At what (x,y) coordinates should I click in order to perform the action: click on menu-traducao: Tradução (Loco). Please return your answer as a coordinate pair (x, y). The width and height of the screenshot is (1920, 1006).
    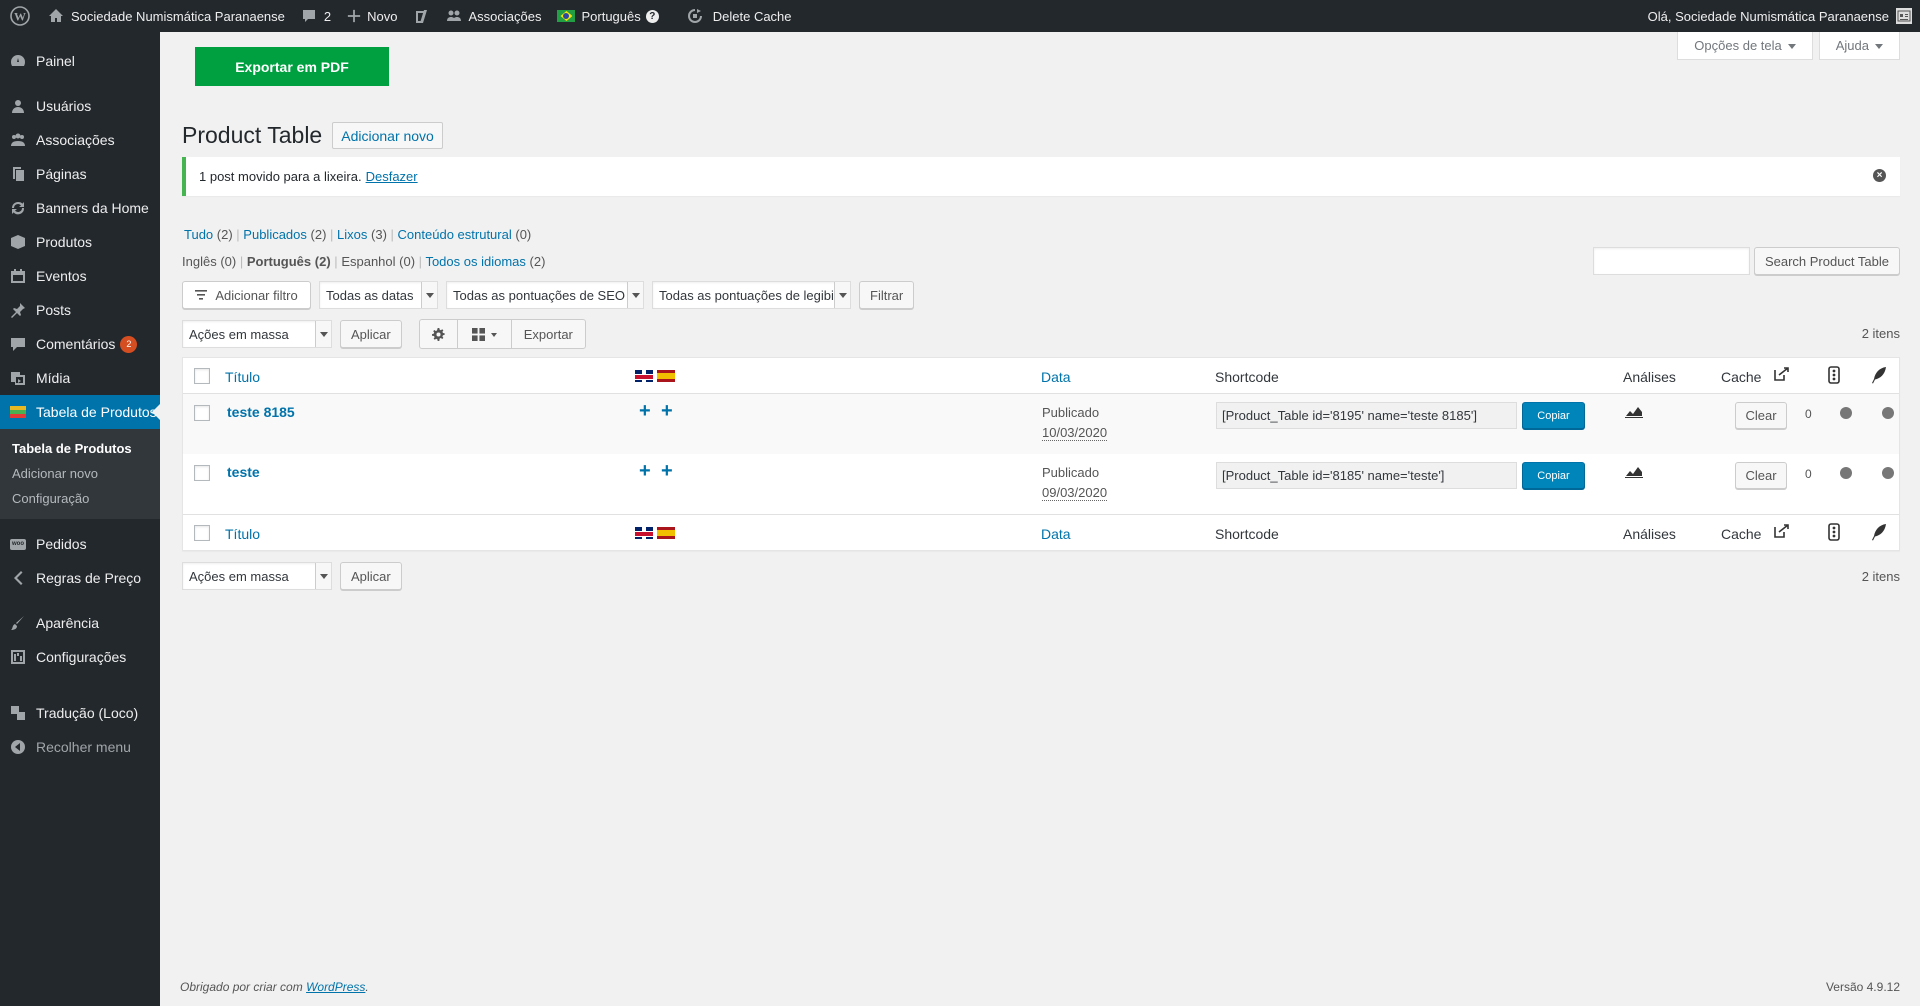
    Looking at the image, I should click on (80, 713).